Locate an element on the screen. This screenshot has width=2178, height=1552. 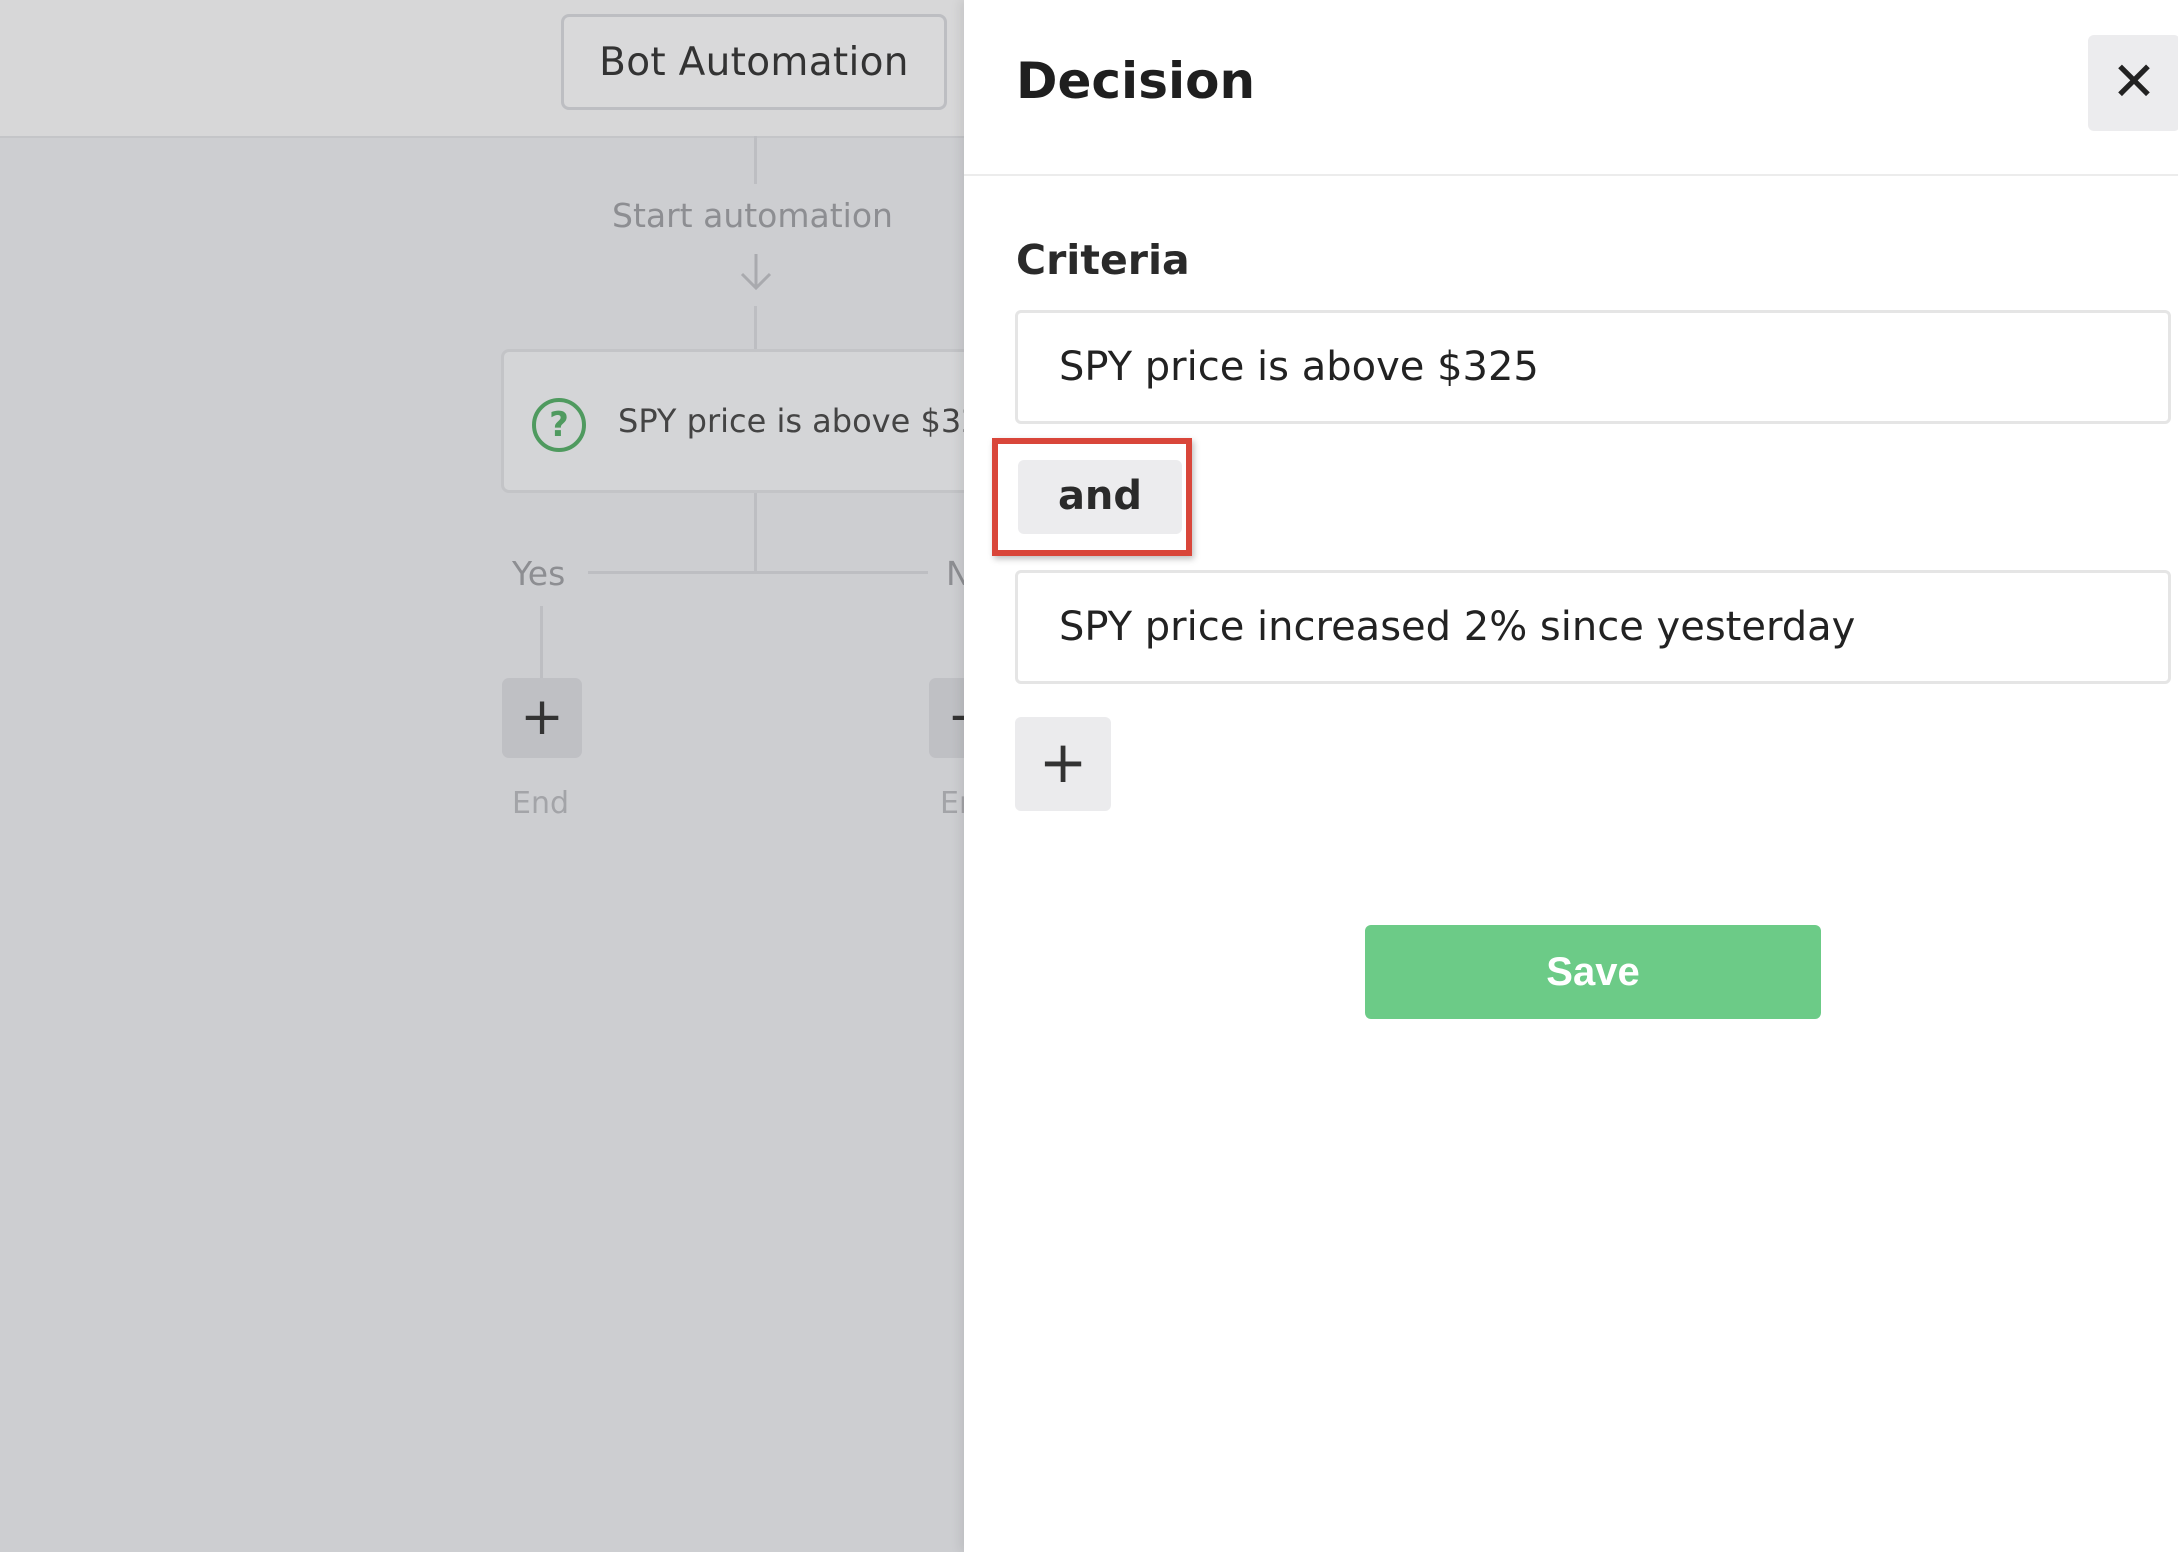
add-criteria-button: + is located at coordinates (1063, 764).